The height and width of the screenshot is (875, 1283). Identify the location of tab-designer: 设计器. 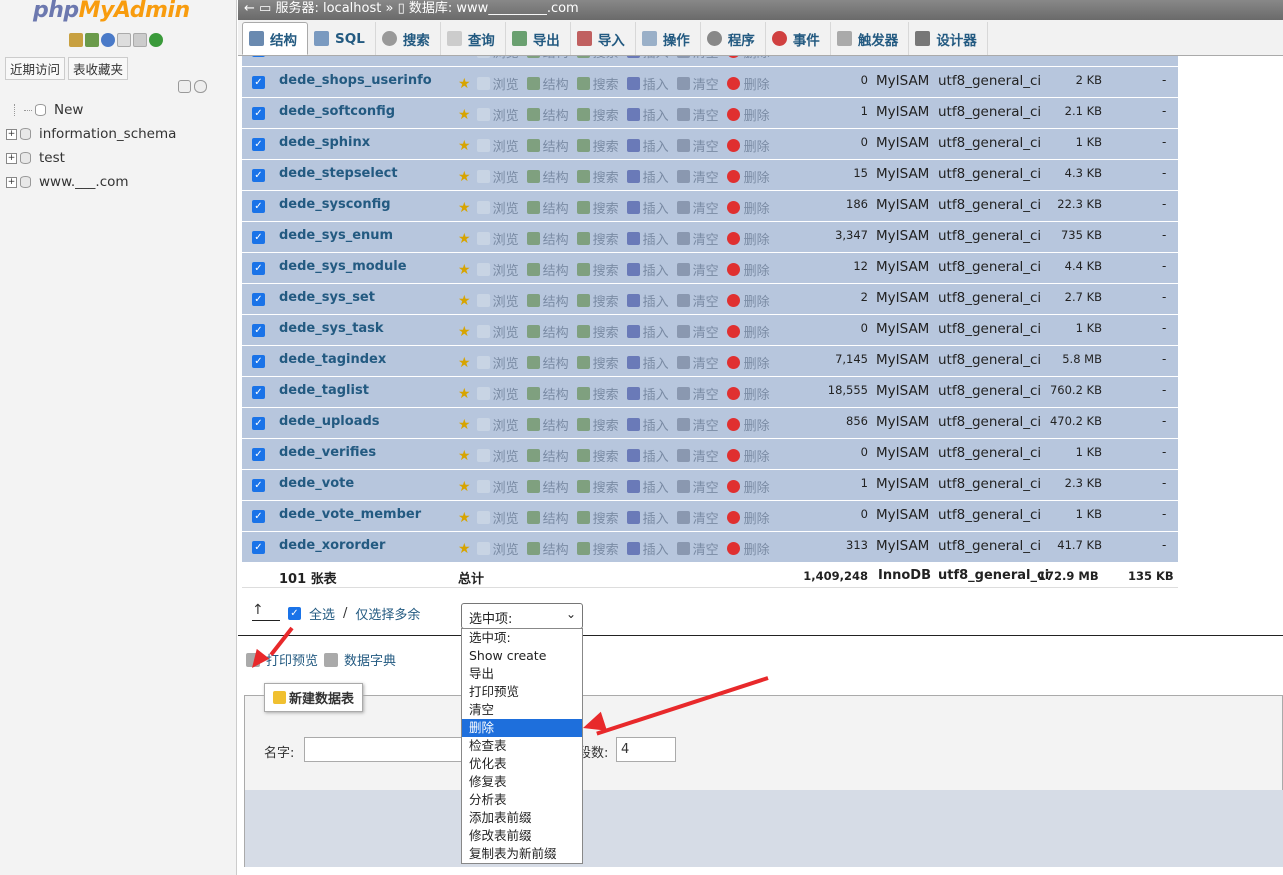
(948, 38).